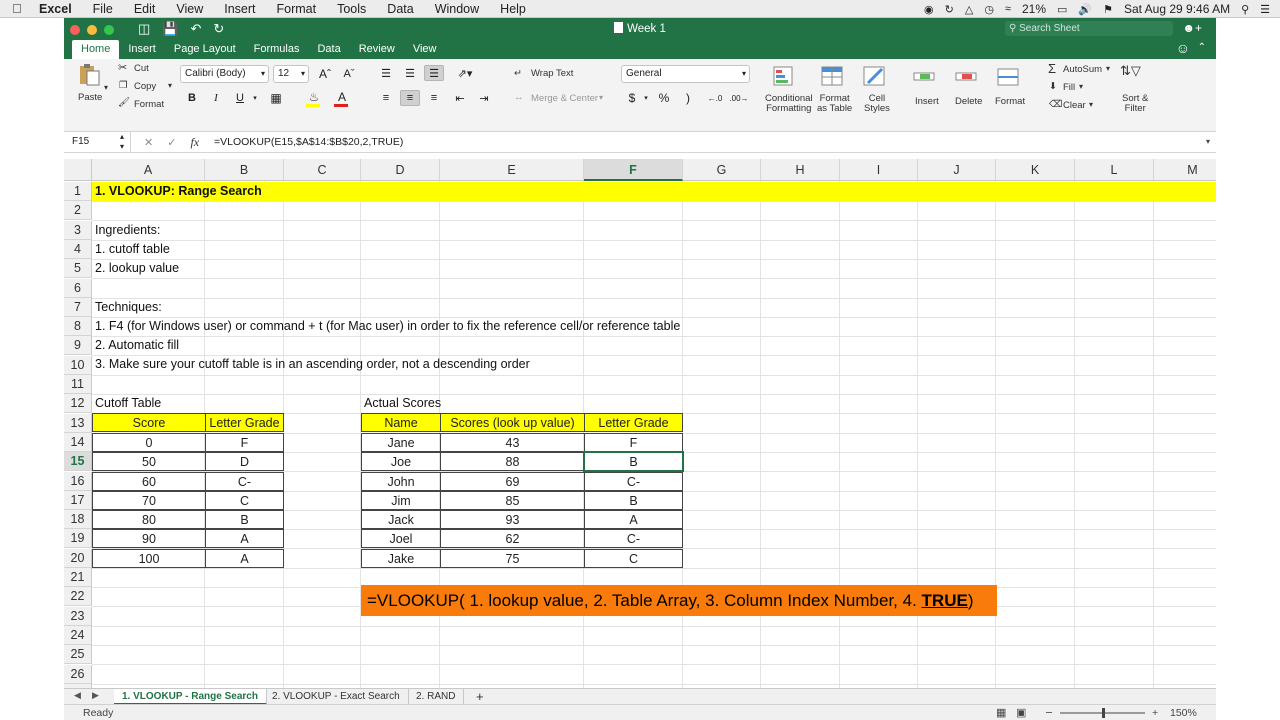 This screenshot has width=1280, height=720. What do you see at coordinates (149, 558) in the screenshot?
I see `cutoff-score-cell: 100` at bounding box center [149, 558].